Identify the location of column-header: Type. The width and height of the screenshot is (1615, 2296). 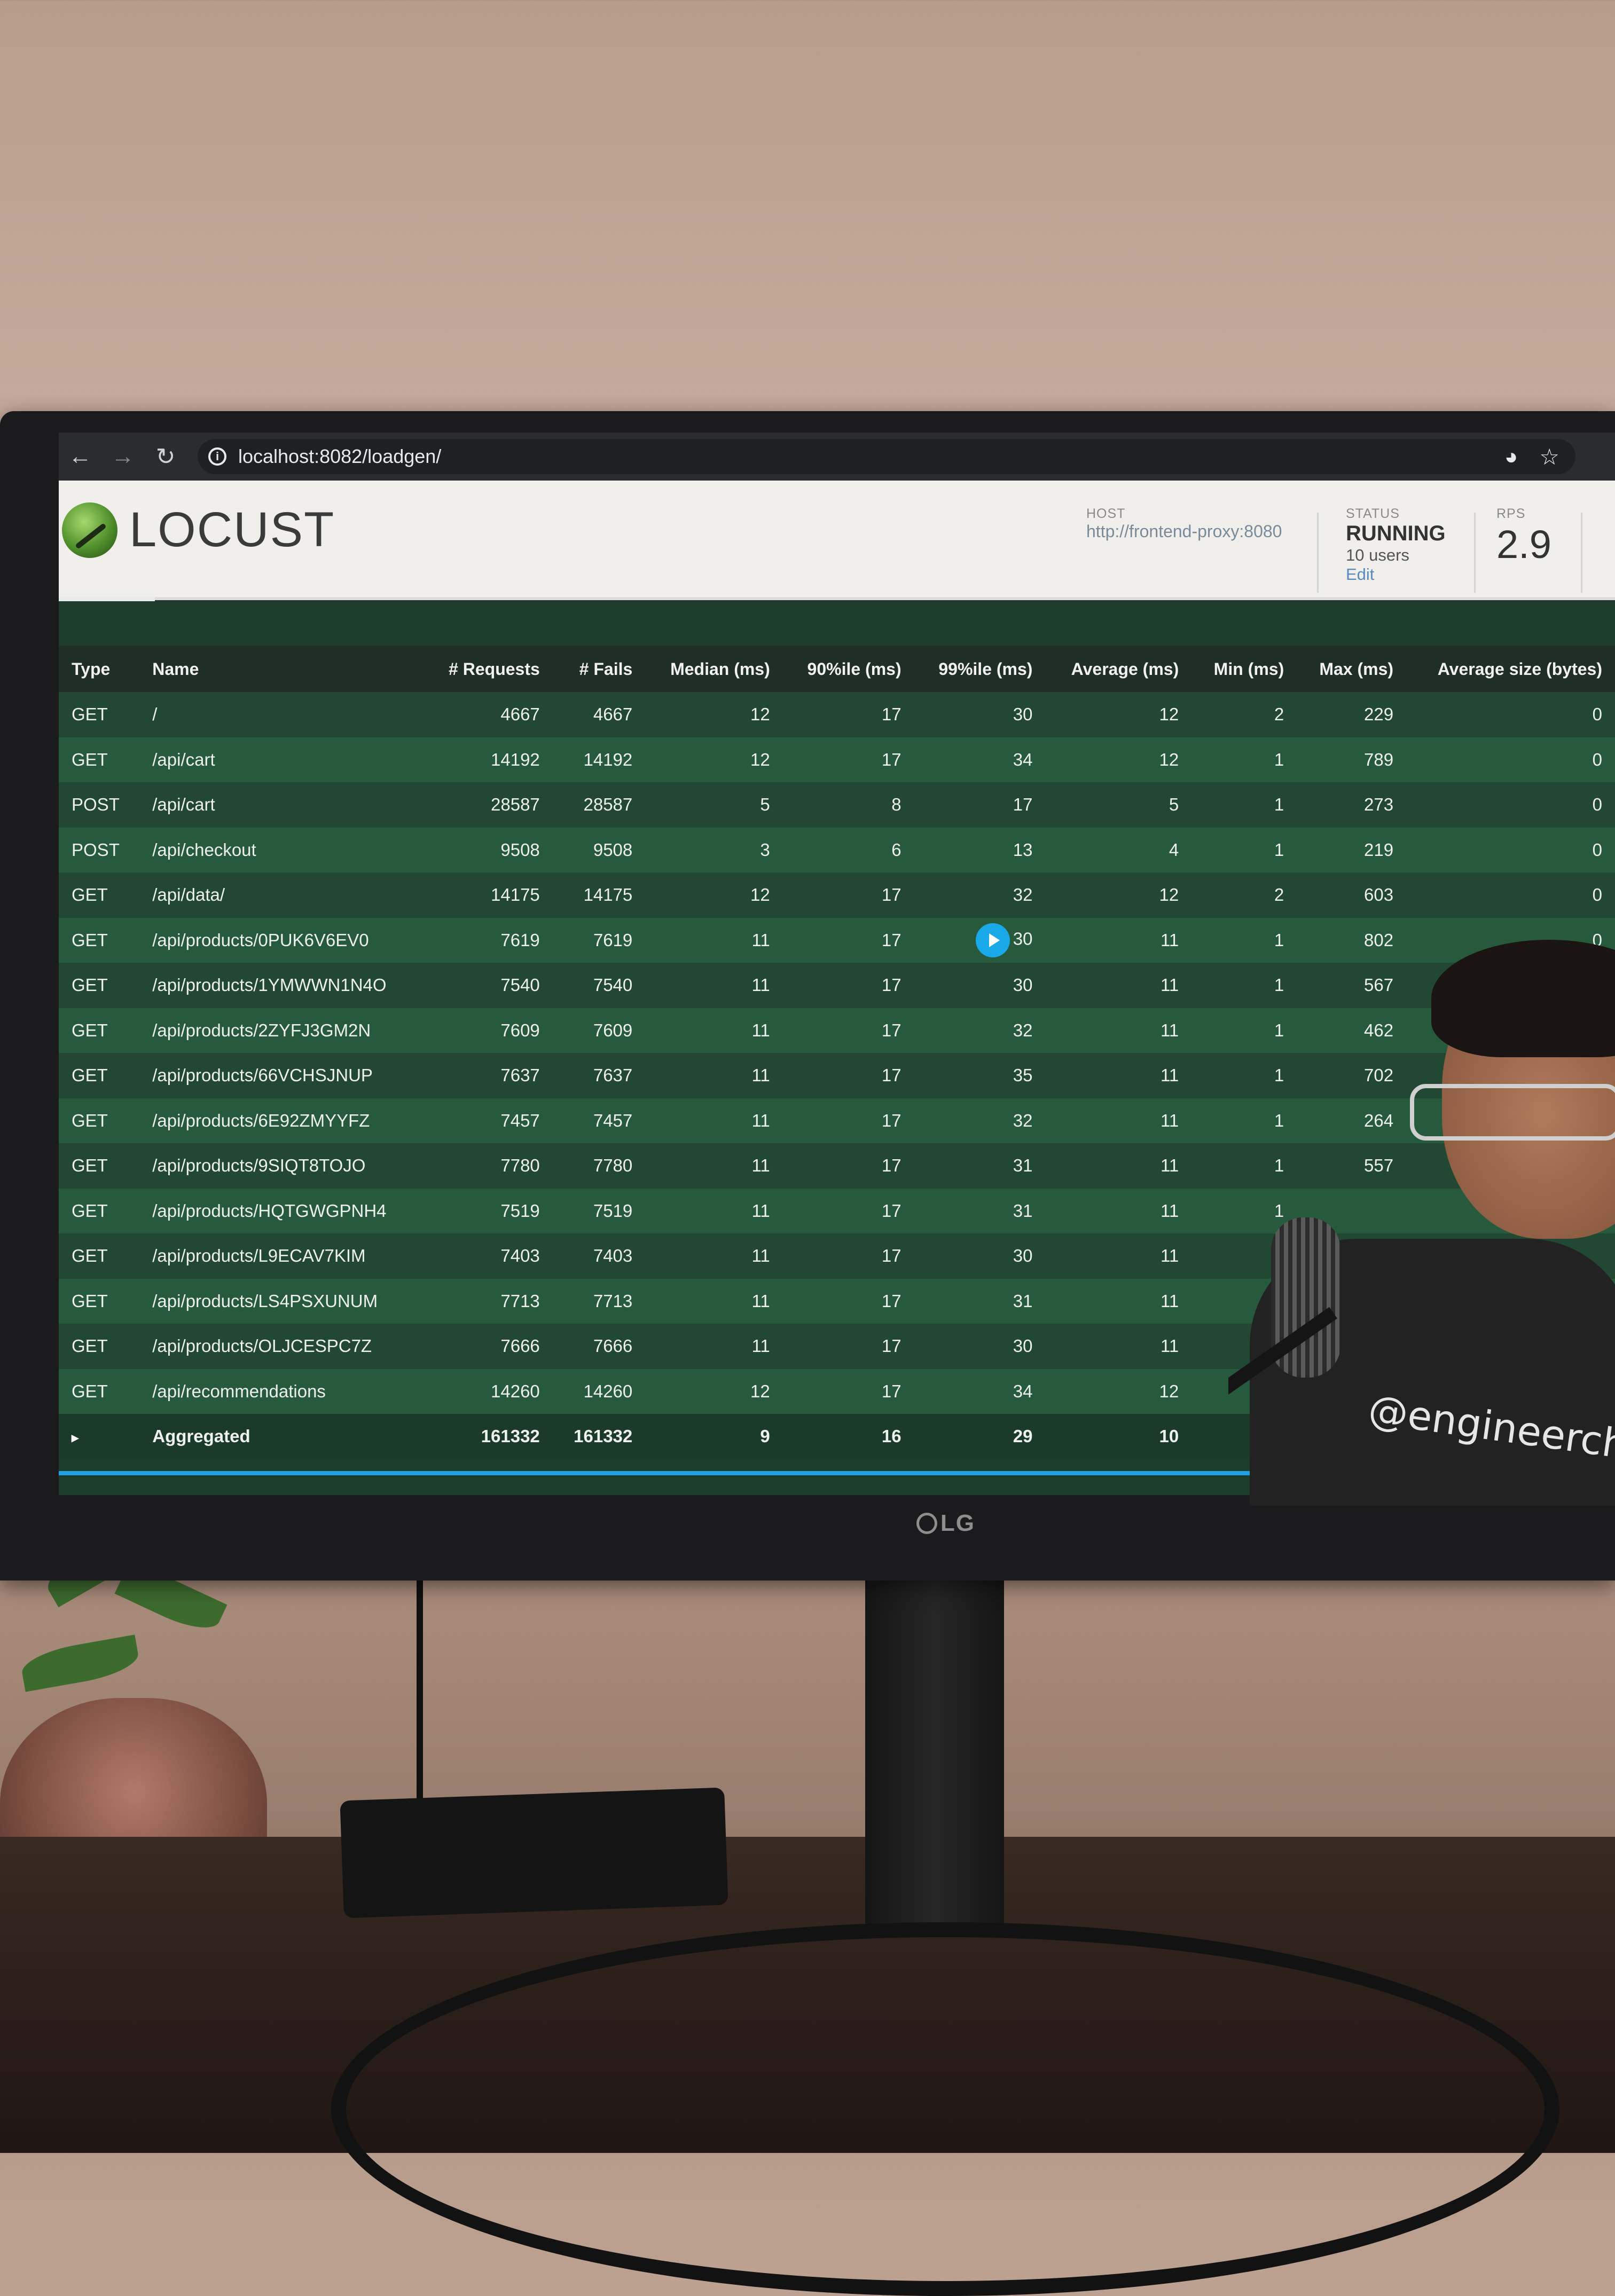
(99, 669).